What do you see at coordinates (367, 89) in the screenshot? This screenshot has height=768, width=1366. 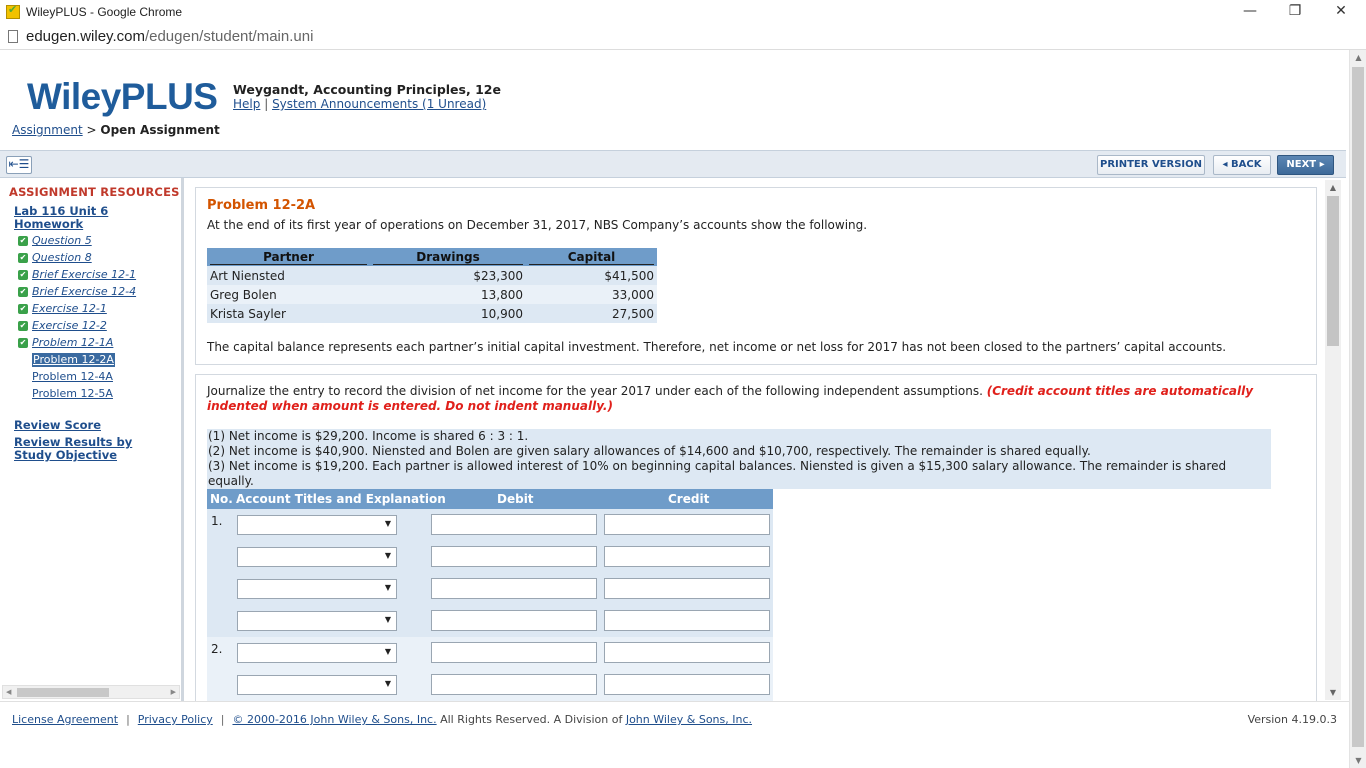 I see `course-title: Weygandt, Accounting Principles, 12e` at bounding box center [367, 89].